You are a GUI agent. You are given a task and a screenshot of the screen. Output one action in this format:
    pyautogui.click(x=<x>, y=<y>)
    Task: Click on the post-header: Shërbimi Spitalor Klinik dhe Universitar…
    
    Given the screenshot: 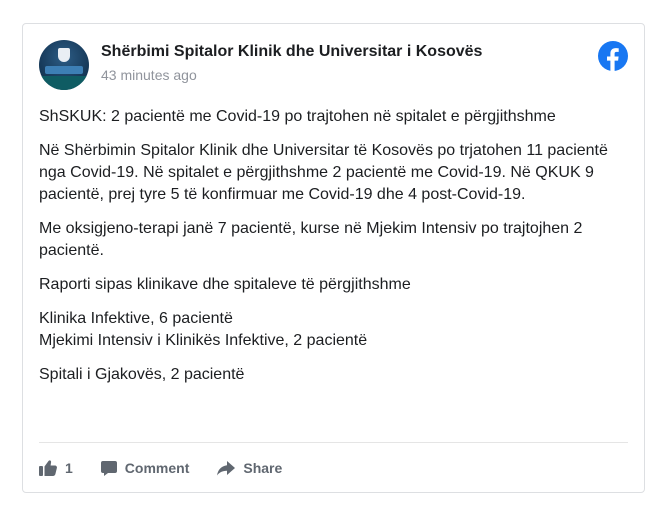 What is the action you would take?
    pyautogui.click(x=333, y=66)
    